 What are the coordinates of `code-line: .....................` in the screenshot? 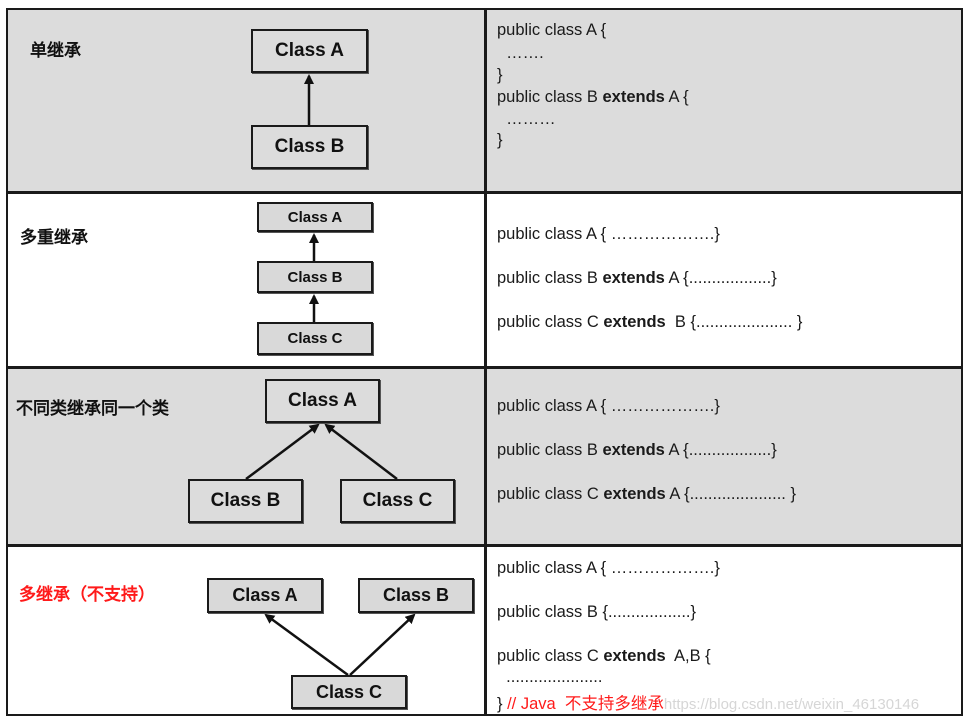 It's located at (550, 677).